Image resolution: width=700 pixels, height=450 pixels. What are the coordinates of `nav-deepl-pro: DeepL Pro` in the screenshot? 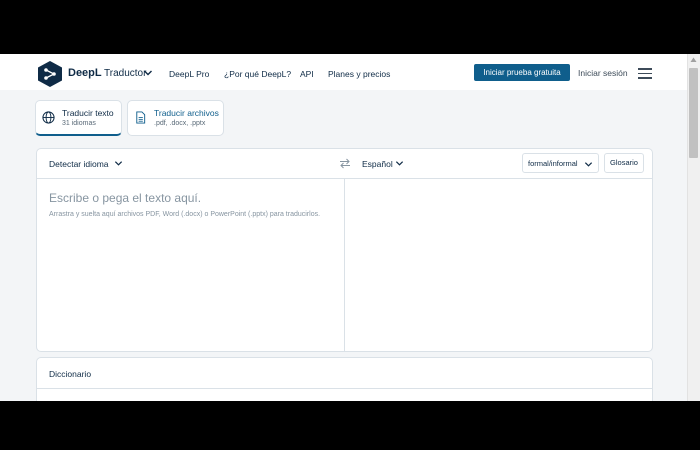 It's located at (189, 74).